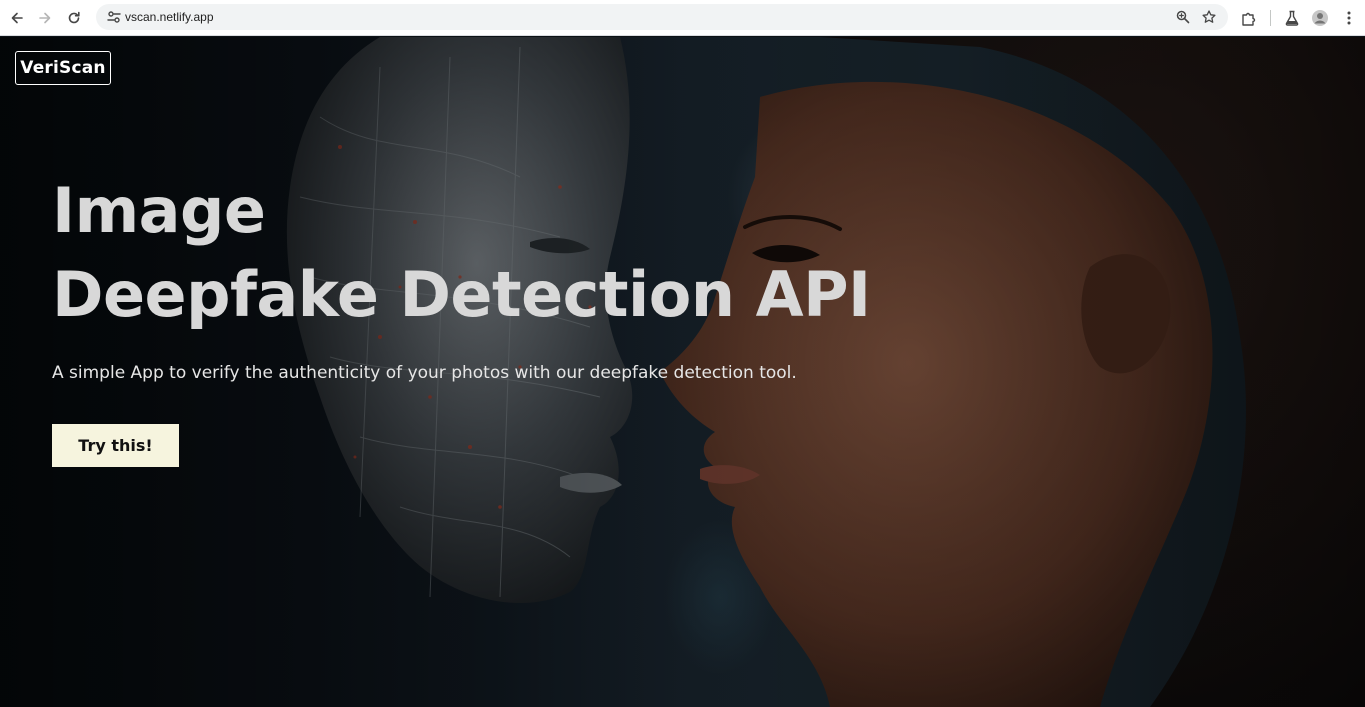  Describe the element at coordinates (169, 17) in the screenshot. I see `url-text: vscan.netlify.app` at that location.